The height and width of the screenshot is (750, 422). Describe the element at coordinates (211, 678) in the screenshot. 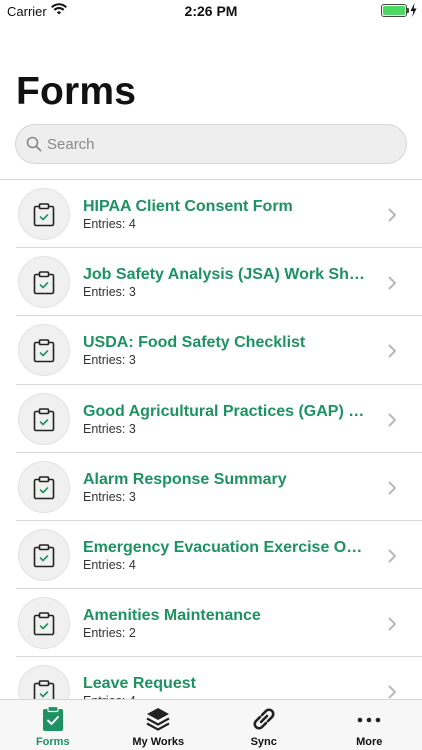

I see `form-list-item: Leave RequestEntries: 4` at that location.